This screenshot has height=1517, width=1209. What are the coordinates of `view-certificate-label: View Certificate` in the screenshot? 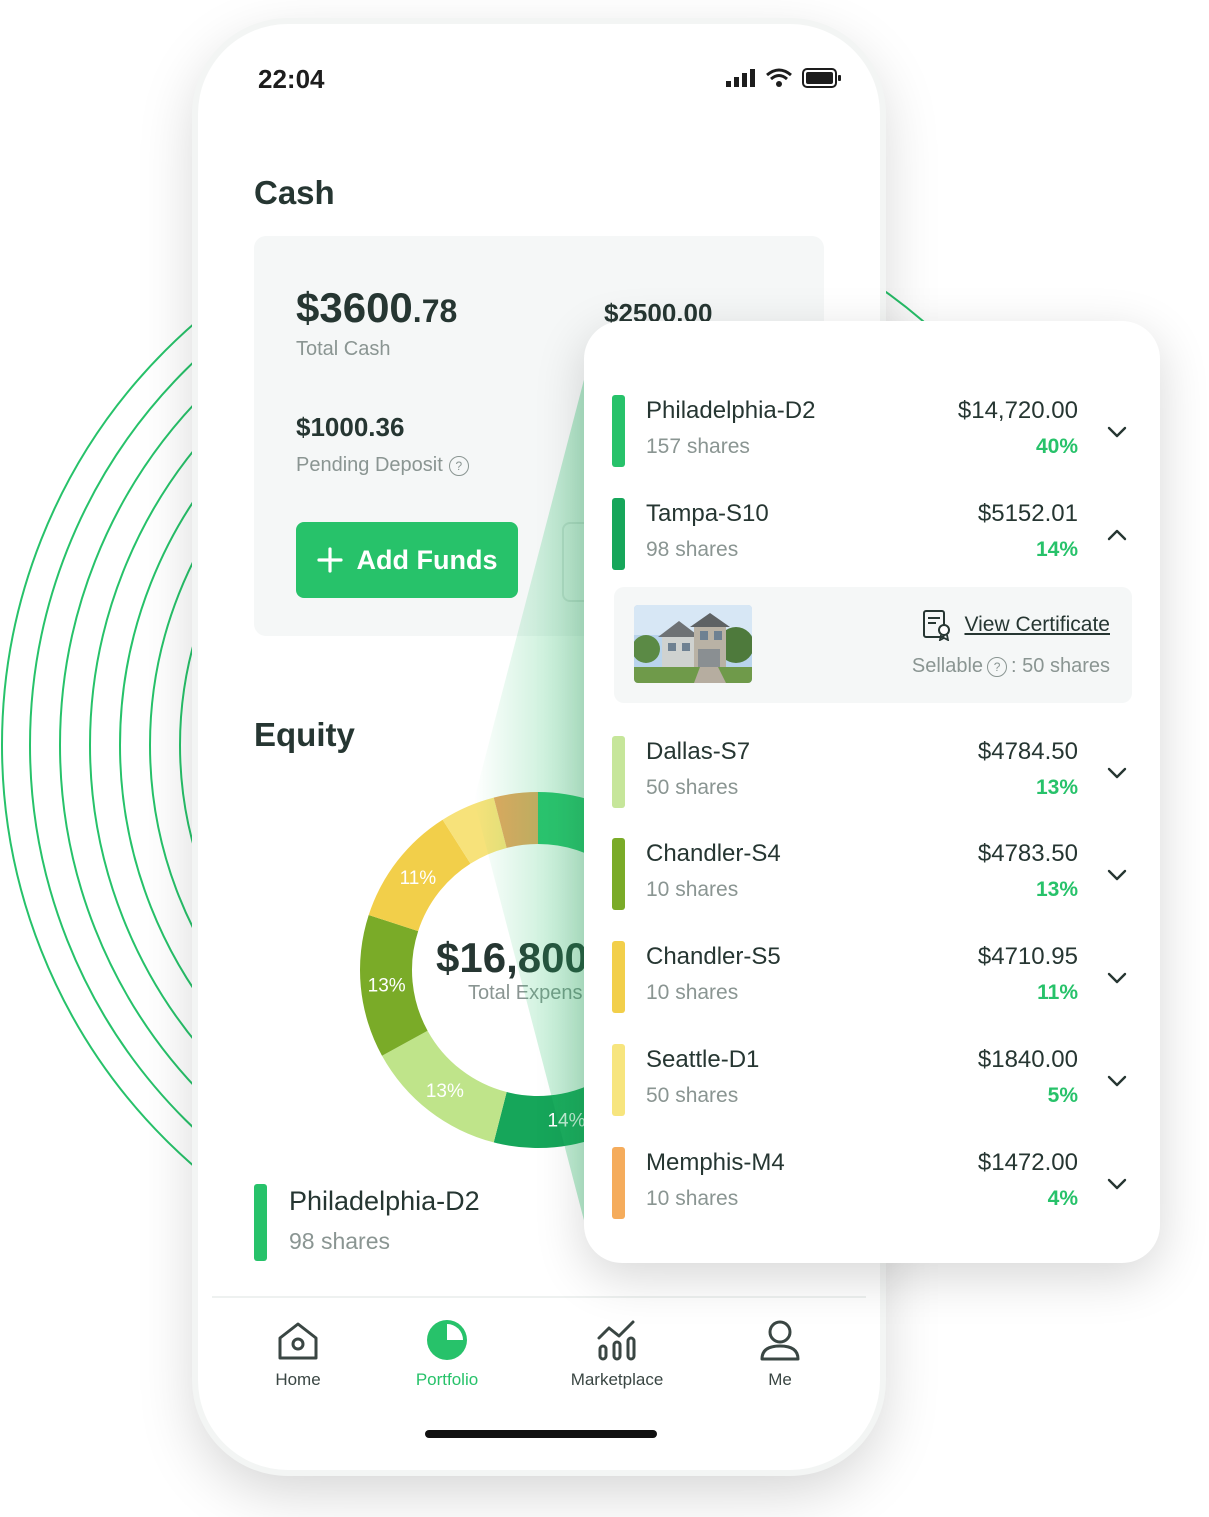 It's located at (1037, 624).